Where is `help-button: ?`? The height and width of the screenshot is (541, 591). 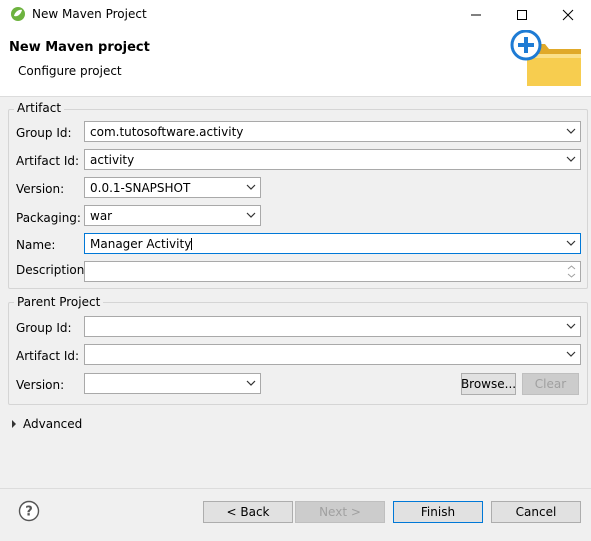 help-button: ? is located at coordinates (29, 512).